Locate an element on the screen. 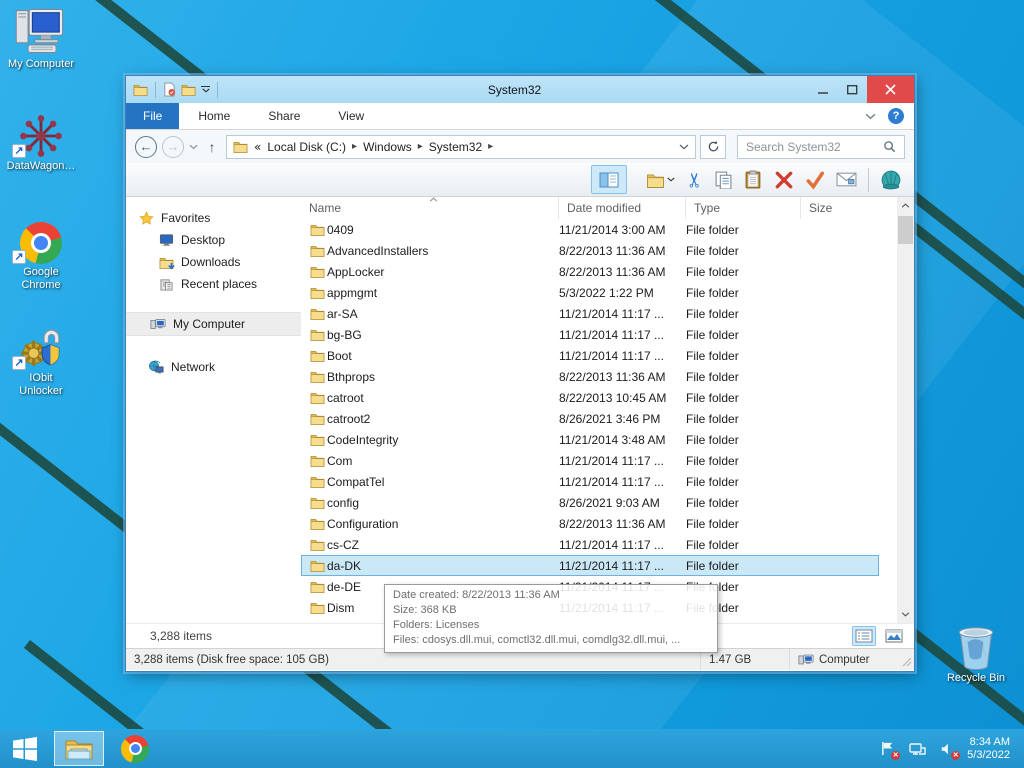 This screenshot has width=1024, height=768. thumbnail-view-button is located at coordinates (894, 636).